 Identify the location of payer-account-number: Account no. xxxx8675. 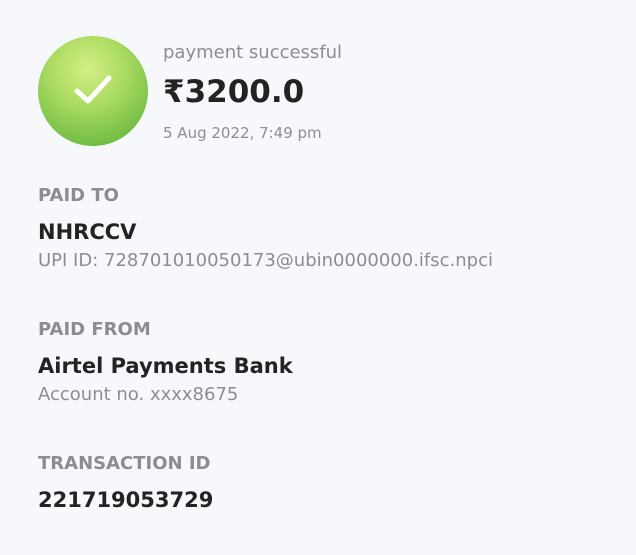
(138, 394).